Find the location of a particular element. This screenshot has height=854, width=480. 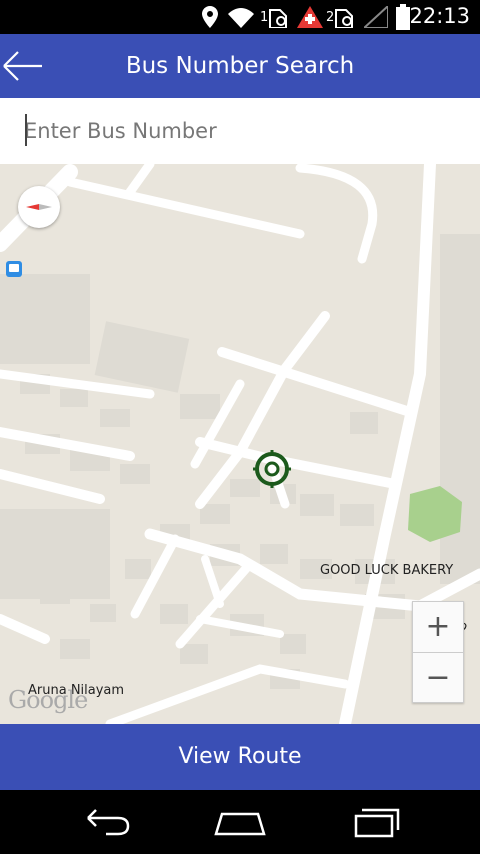

nav-recents-icon is located at coordinates (374, 822).